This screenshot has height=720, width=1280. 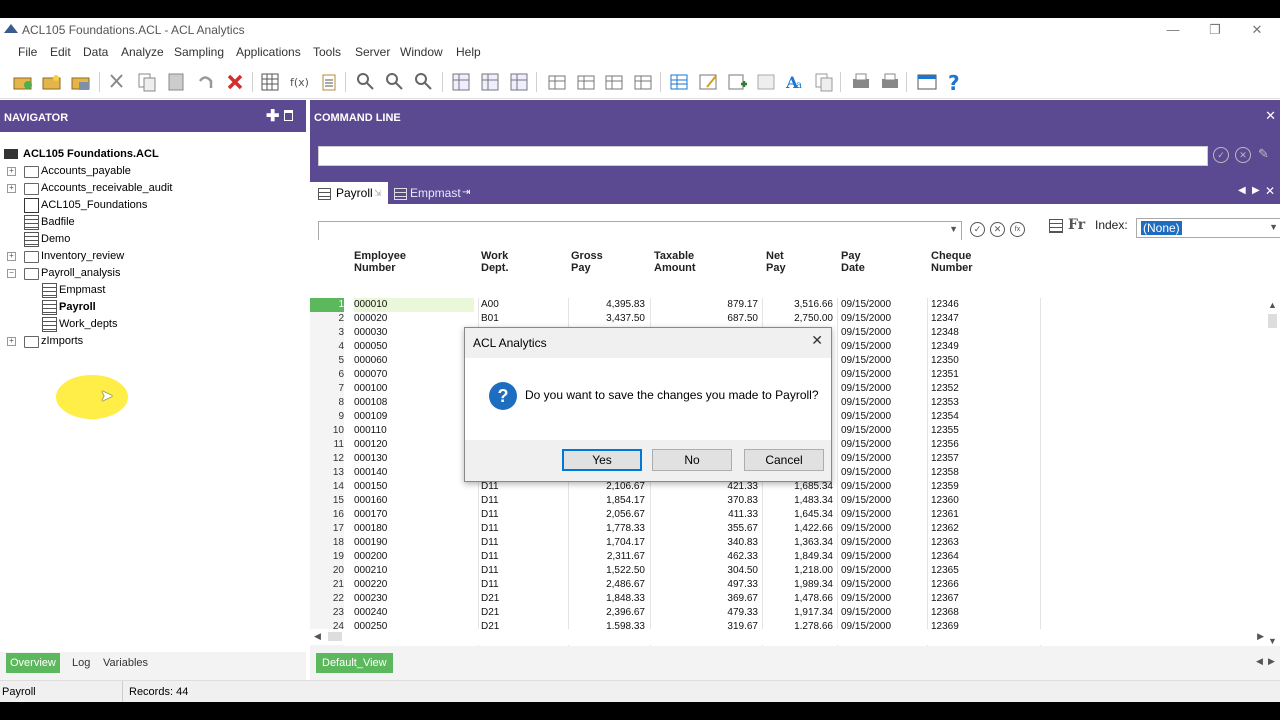 What do you see at coordinates (704, 571) in the screenshot?
I see `cell-taxable-amount: 304.50` at bounding box center [704, 571].